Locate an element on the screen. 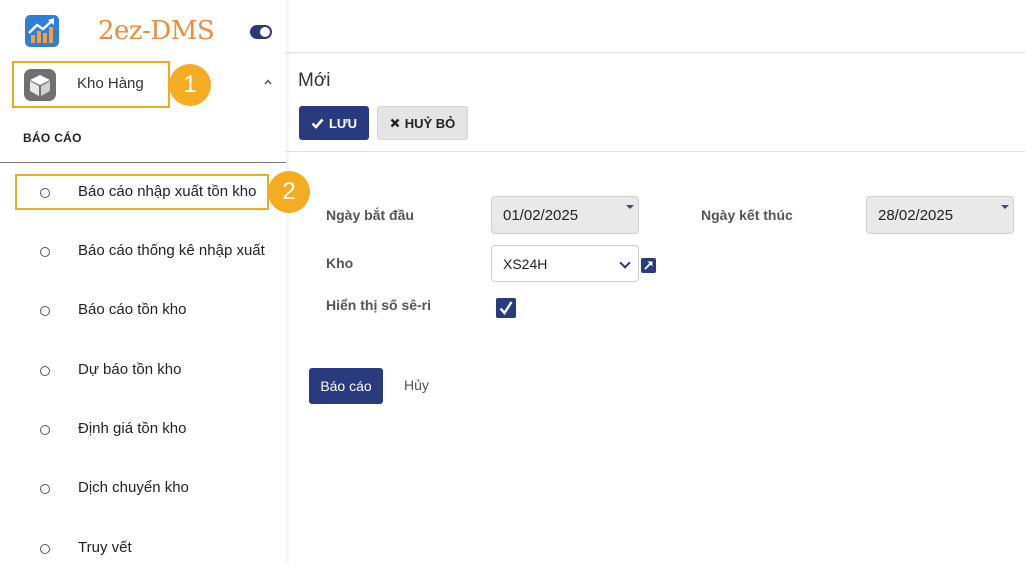 The image size is (1025, 564). menu-item-label: Báo cáo nhập xuất tồn kho is located at coordinates (167, 191).